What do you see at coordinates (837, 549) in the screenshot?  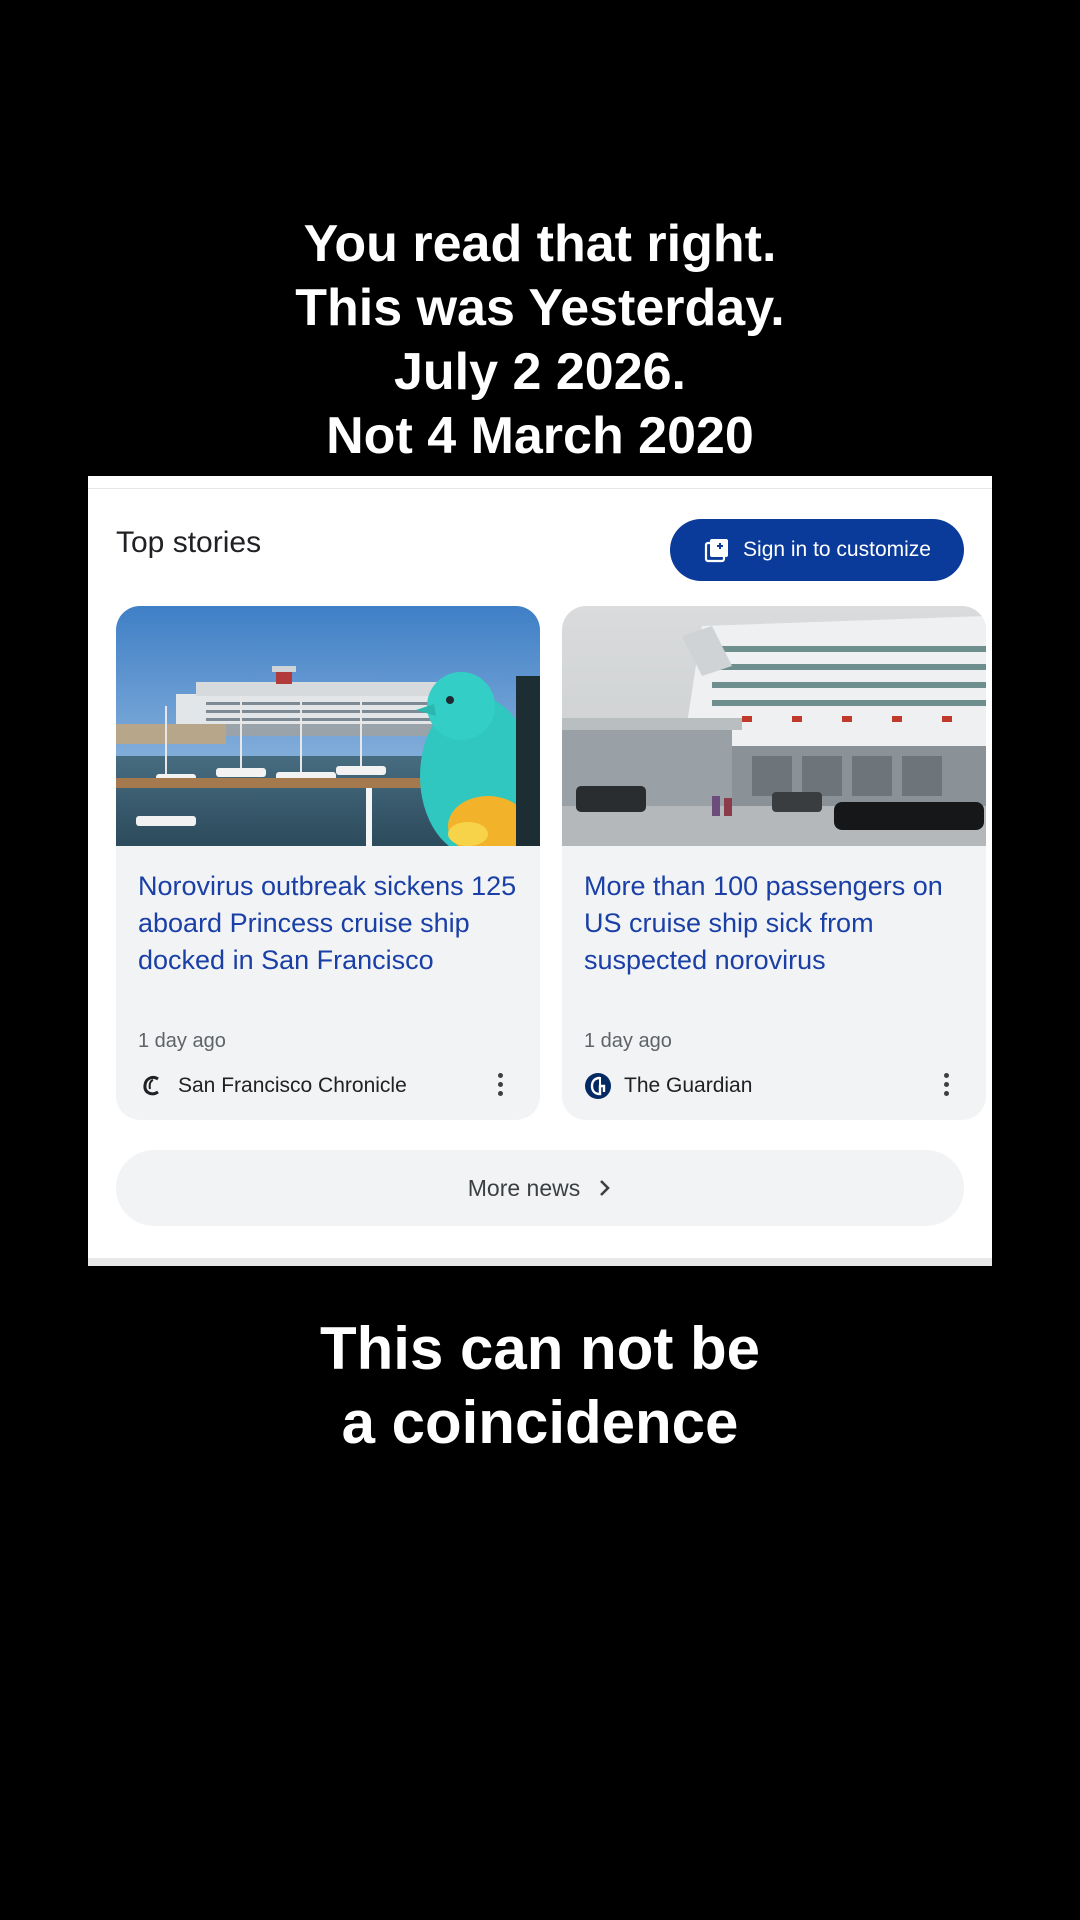 I see `sign-in-label: Sign in to customize` at bounding box center [837, 549].